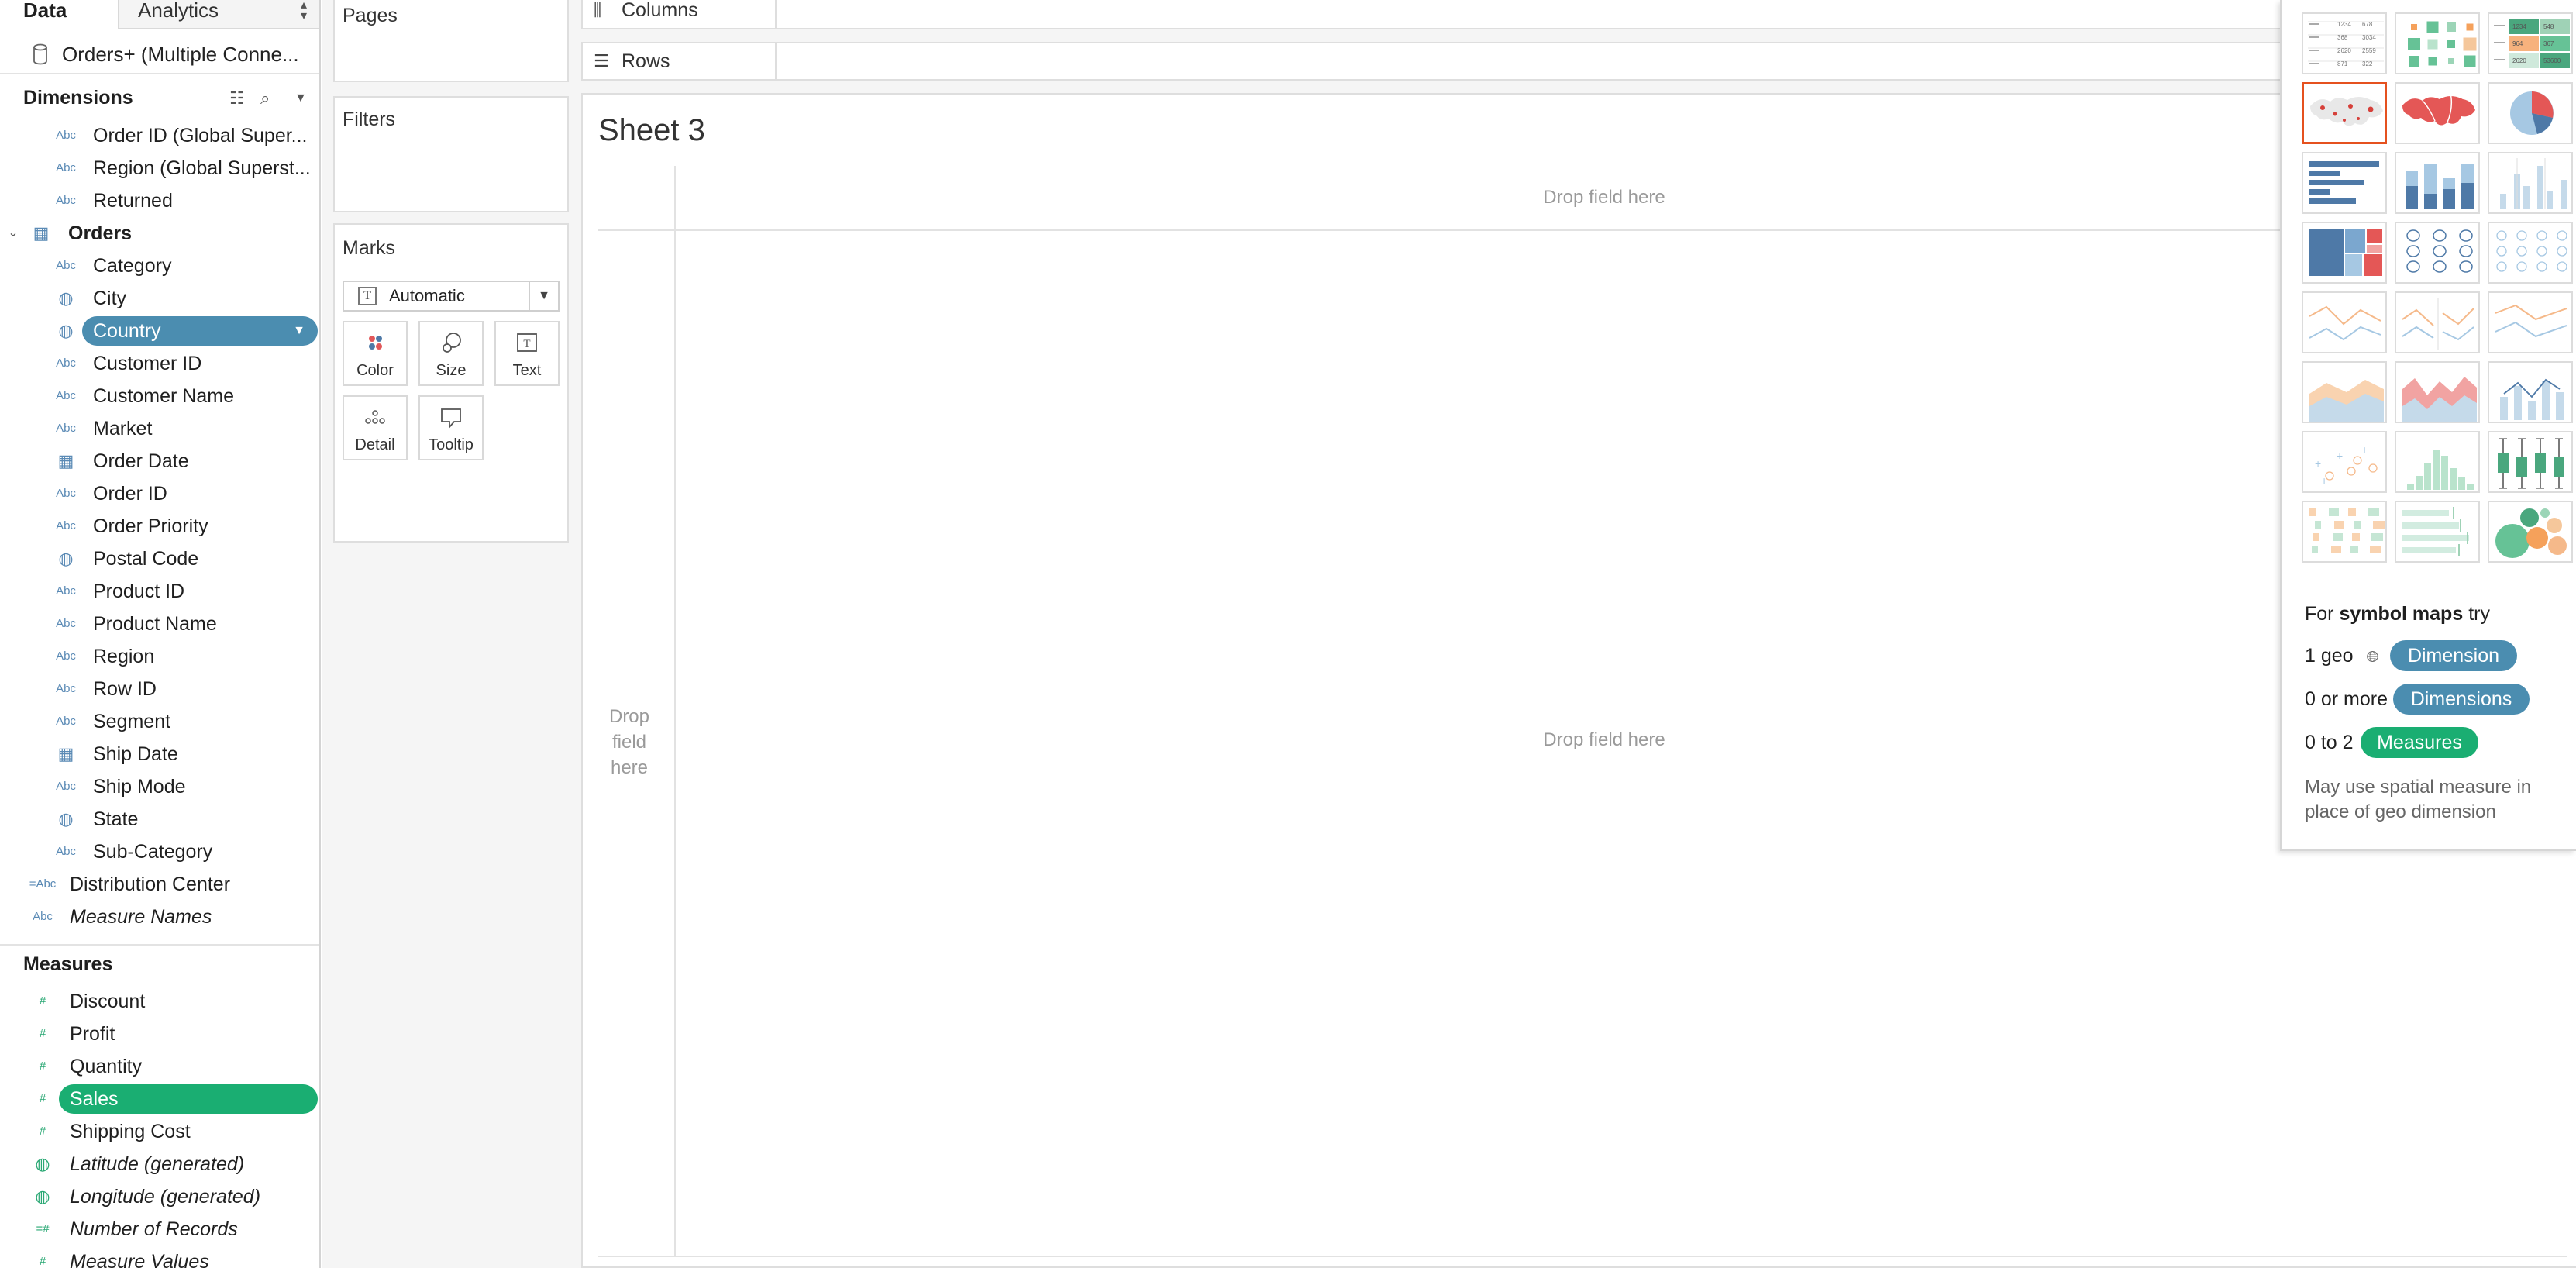 This screenshot has width=2576, height=1268. Describe the element at coordinates (159, 493) in the screenshot. I see `field-order-id: Abc Order ID` at that location.